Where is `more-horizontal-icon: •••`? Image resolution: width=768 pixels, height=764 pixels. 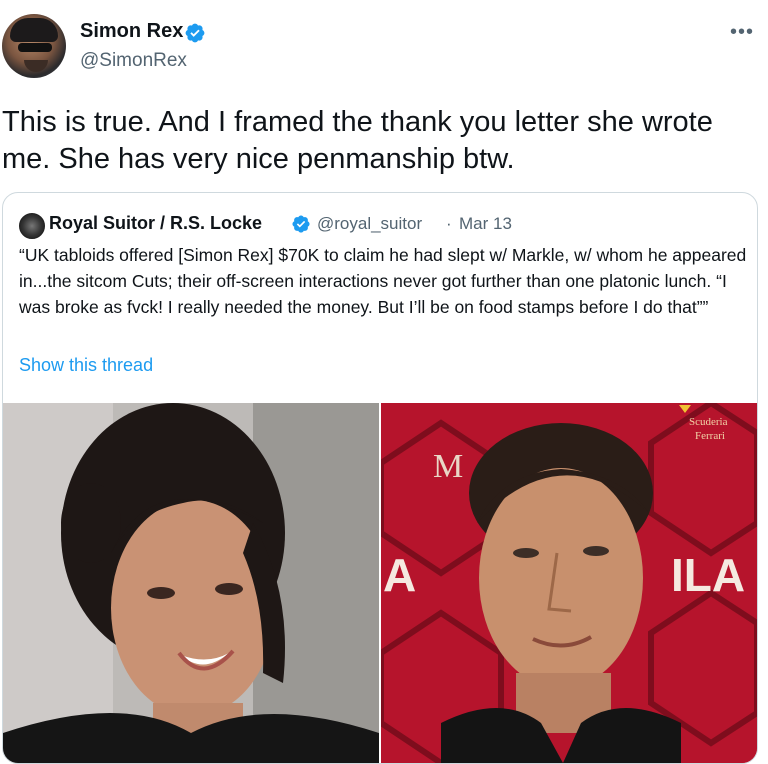 more-horizontal-icon: ••• is located at coordinates (742, 32).